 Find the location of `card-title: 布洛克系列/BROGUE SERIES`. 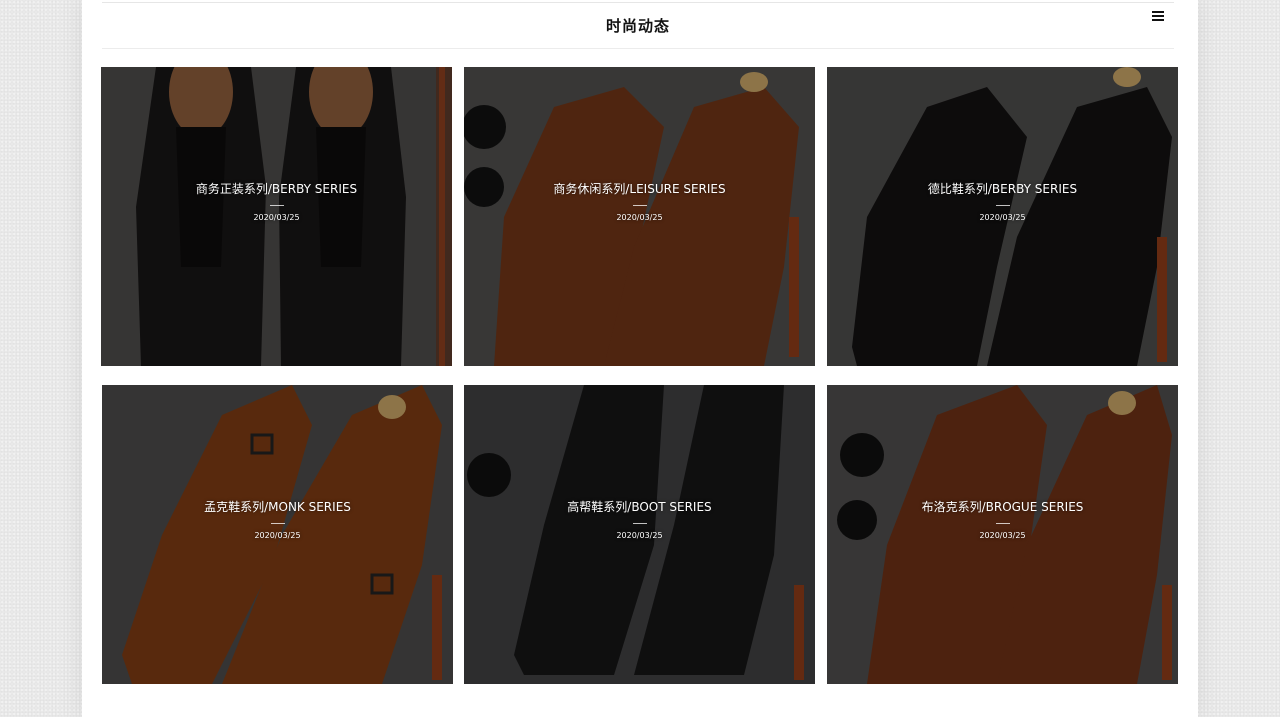

card-title: 布洛克系列/BROGUE SERIES is located at coordinates (1002, 507).